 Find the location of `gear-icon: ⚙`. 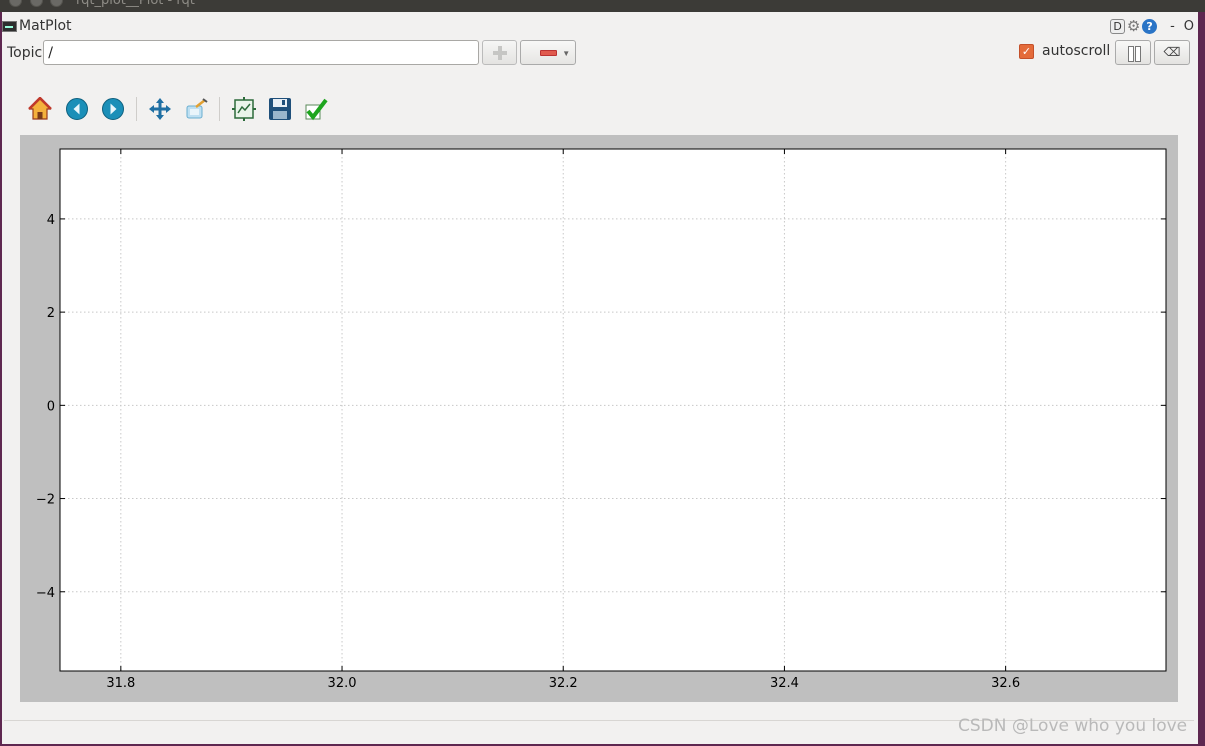

gear-icon: ⚙ is located at coordinates (1133, 26).